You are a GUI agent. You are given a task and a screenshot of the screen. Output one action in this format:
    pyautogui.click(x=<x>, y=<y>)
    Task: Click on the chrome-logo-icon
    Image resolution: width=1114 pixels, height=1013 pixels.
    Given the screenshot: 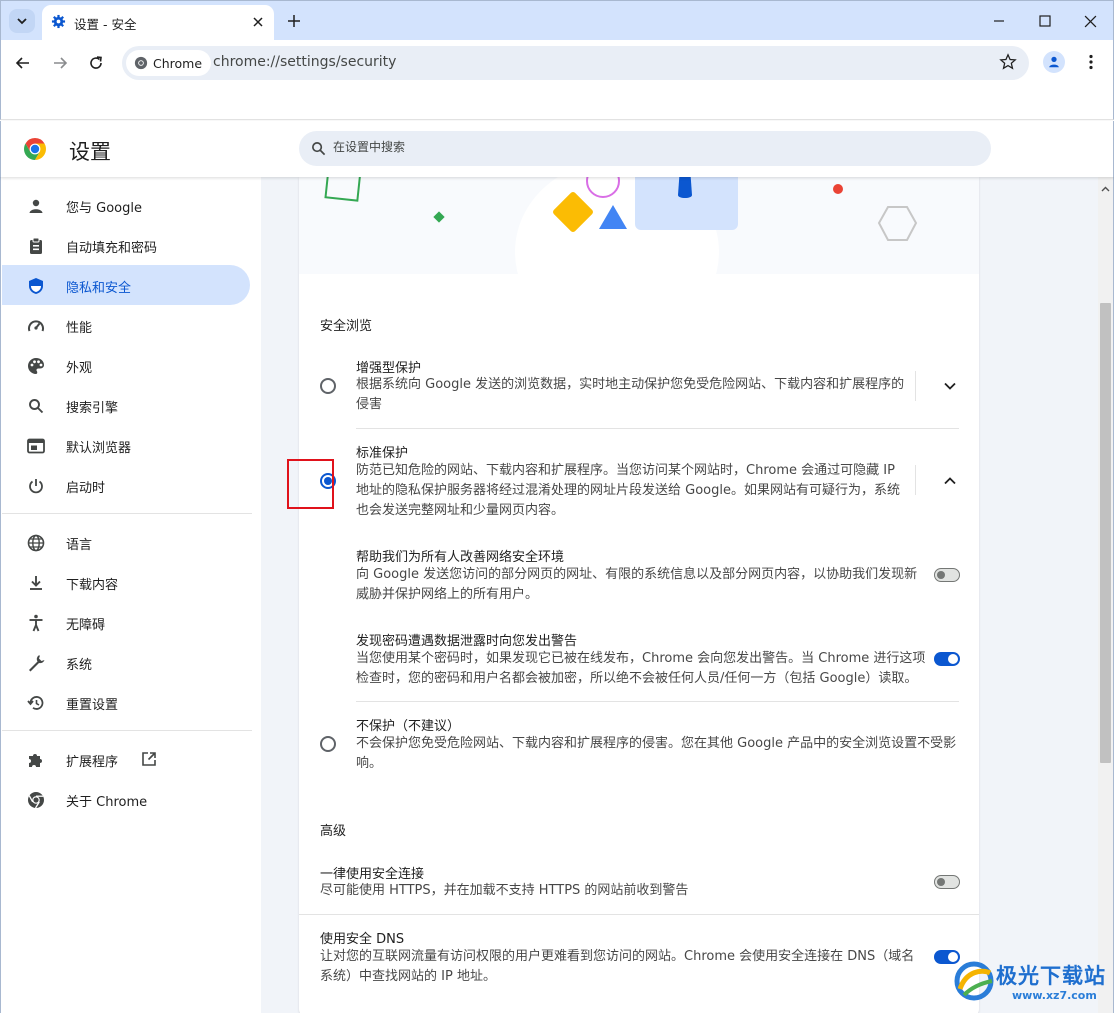 What is the action you would take?
    pyautogui.click(x=35, y=151)
    